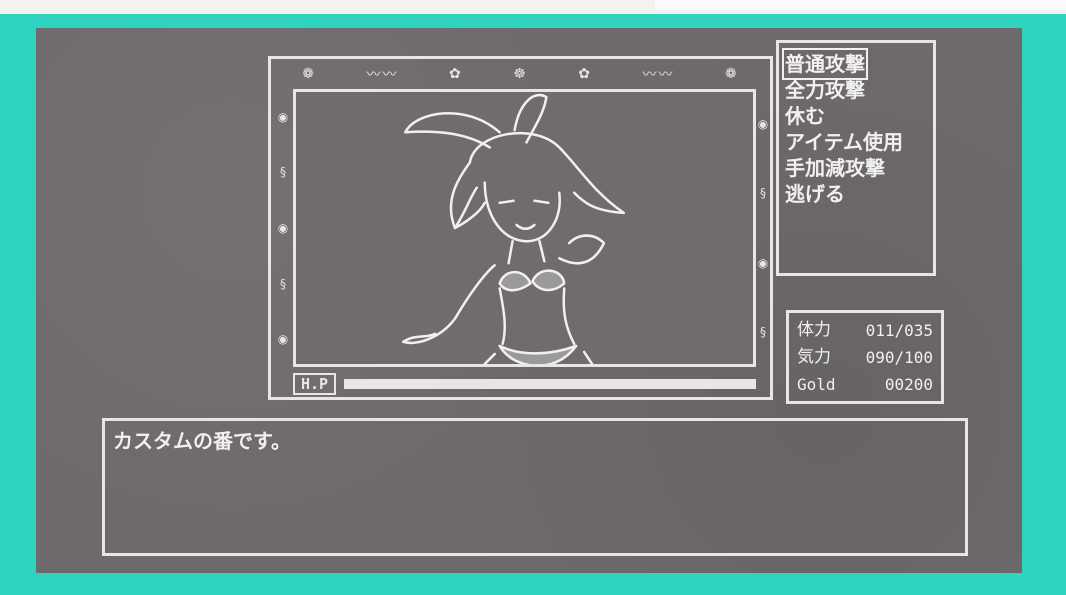 Image resolution: width=1066 pixels, height=595 pixels. What do you see at coordinates (763, 228) in the screenshot?
I see `frame-ornament-right: ◉ § ◉ §` at bounding box center [763, 228].